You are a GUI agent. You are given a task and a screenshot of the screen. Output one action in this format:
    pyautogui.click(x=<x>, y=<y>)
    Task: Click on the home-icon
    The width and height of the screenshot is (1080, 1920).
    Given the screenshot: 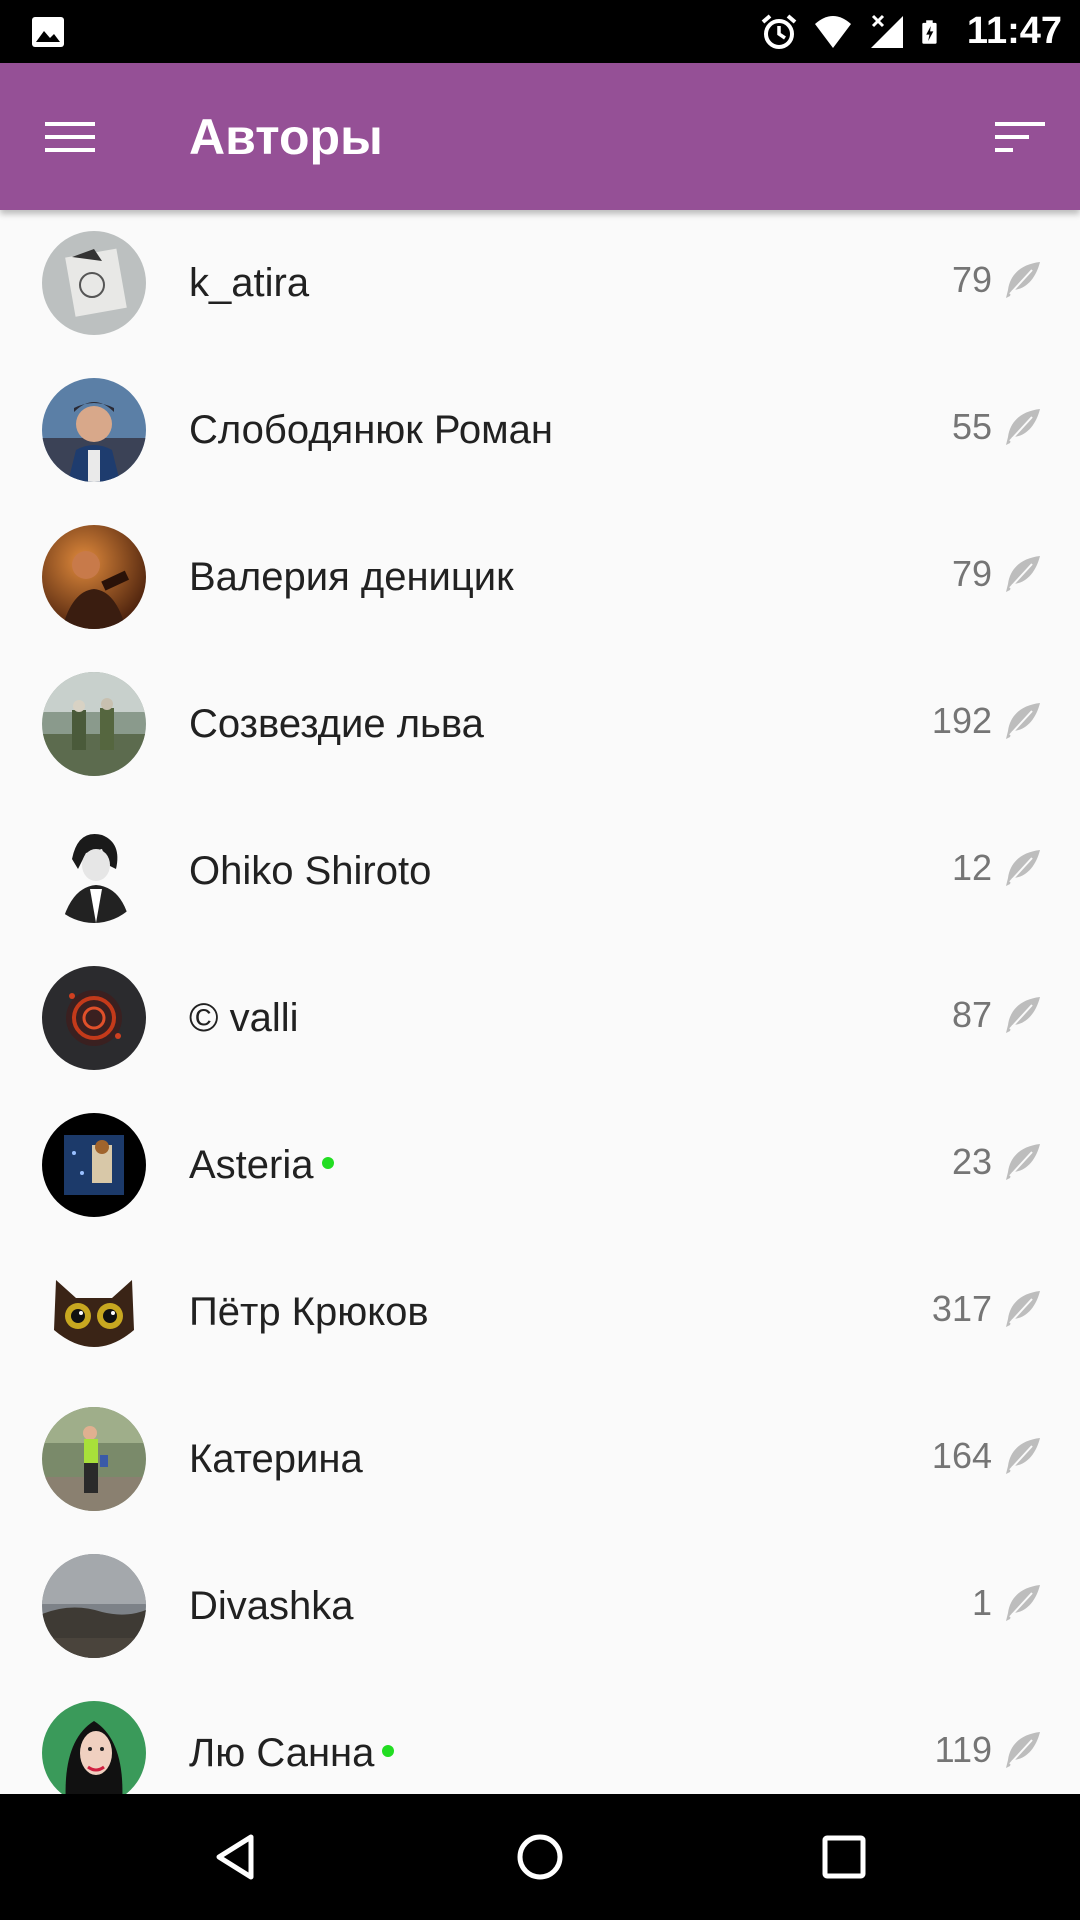 What is the action you would take?
    pyautogui.click(x=540, y=1857)
    